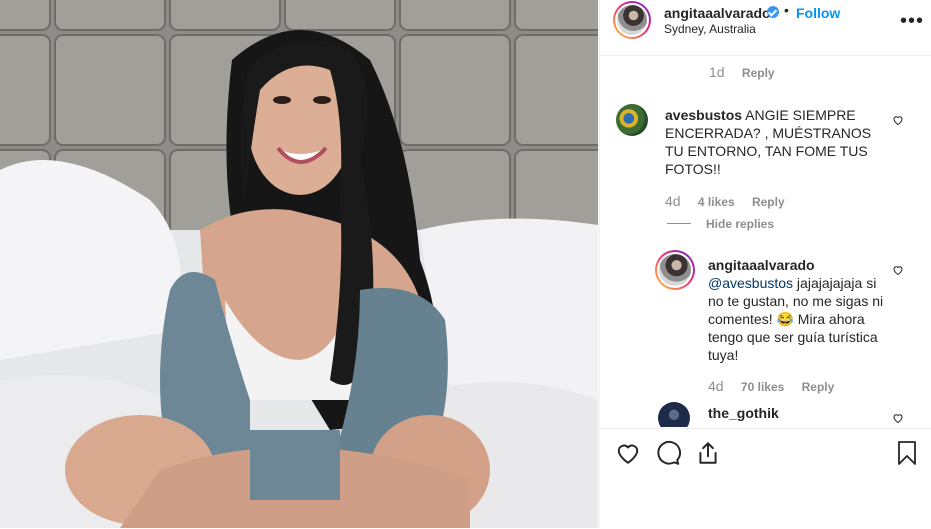 The image size is (931, 529). I want to click on gothik-username: the_gothik, so click(743, 413).